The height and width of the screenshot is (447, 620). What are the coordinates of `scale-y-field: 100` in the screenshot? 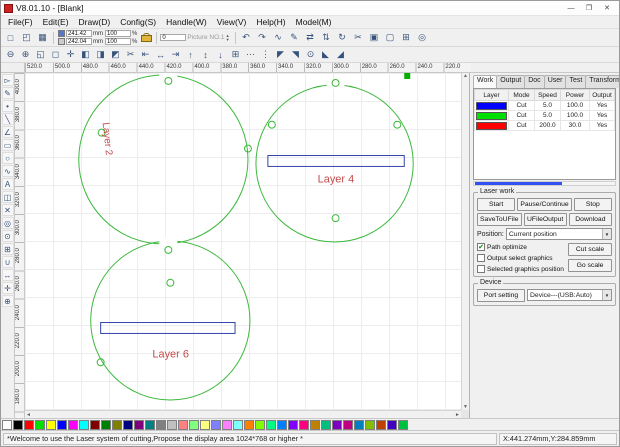 It's located at (118, 41).